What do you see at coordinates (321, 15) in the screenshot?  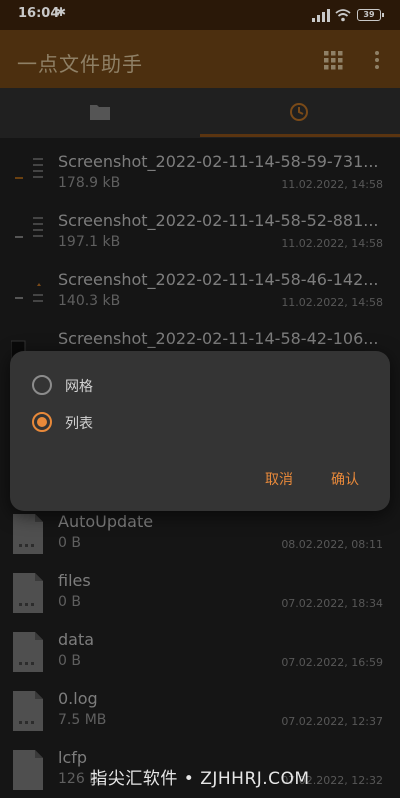 I see `signal-icon` at bounding box center [321, 15].